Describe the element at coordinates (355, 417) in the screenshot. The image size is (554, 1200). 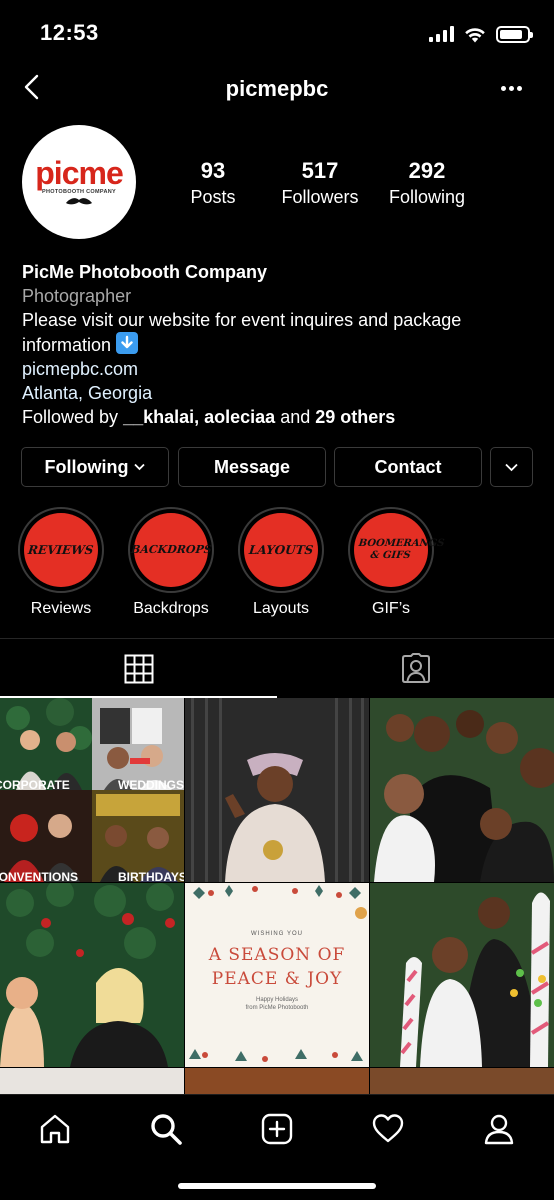
I see `followed-by-others: 29 others` at that location.